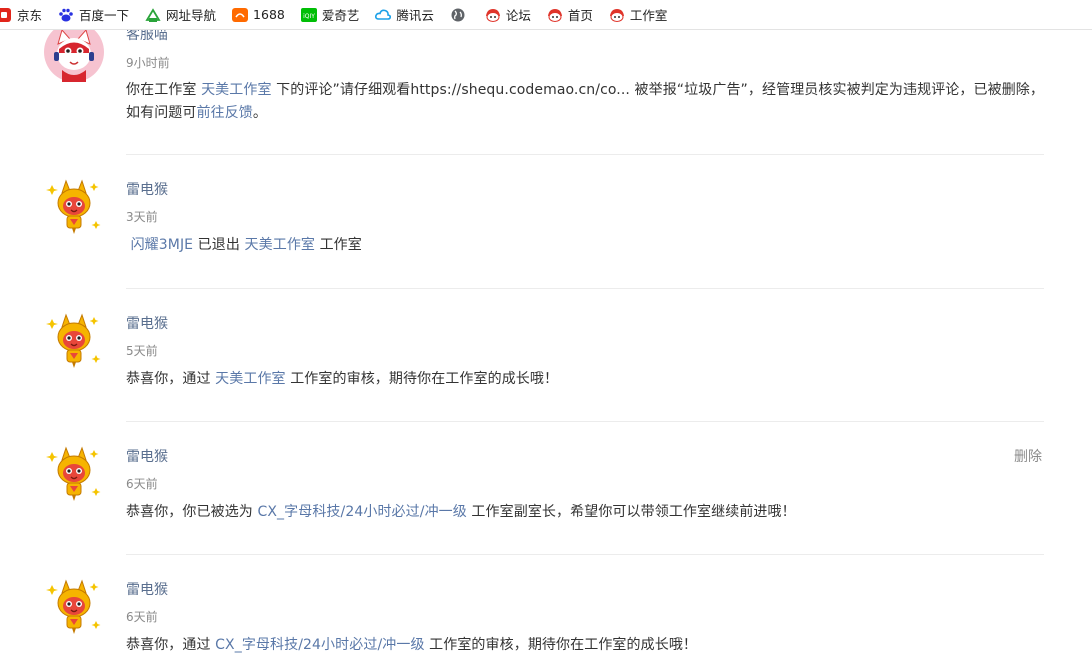 Image resolution: width=1092 pixels, height=669 pixels. I want to click on 1688-icon, so click(240, 15).